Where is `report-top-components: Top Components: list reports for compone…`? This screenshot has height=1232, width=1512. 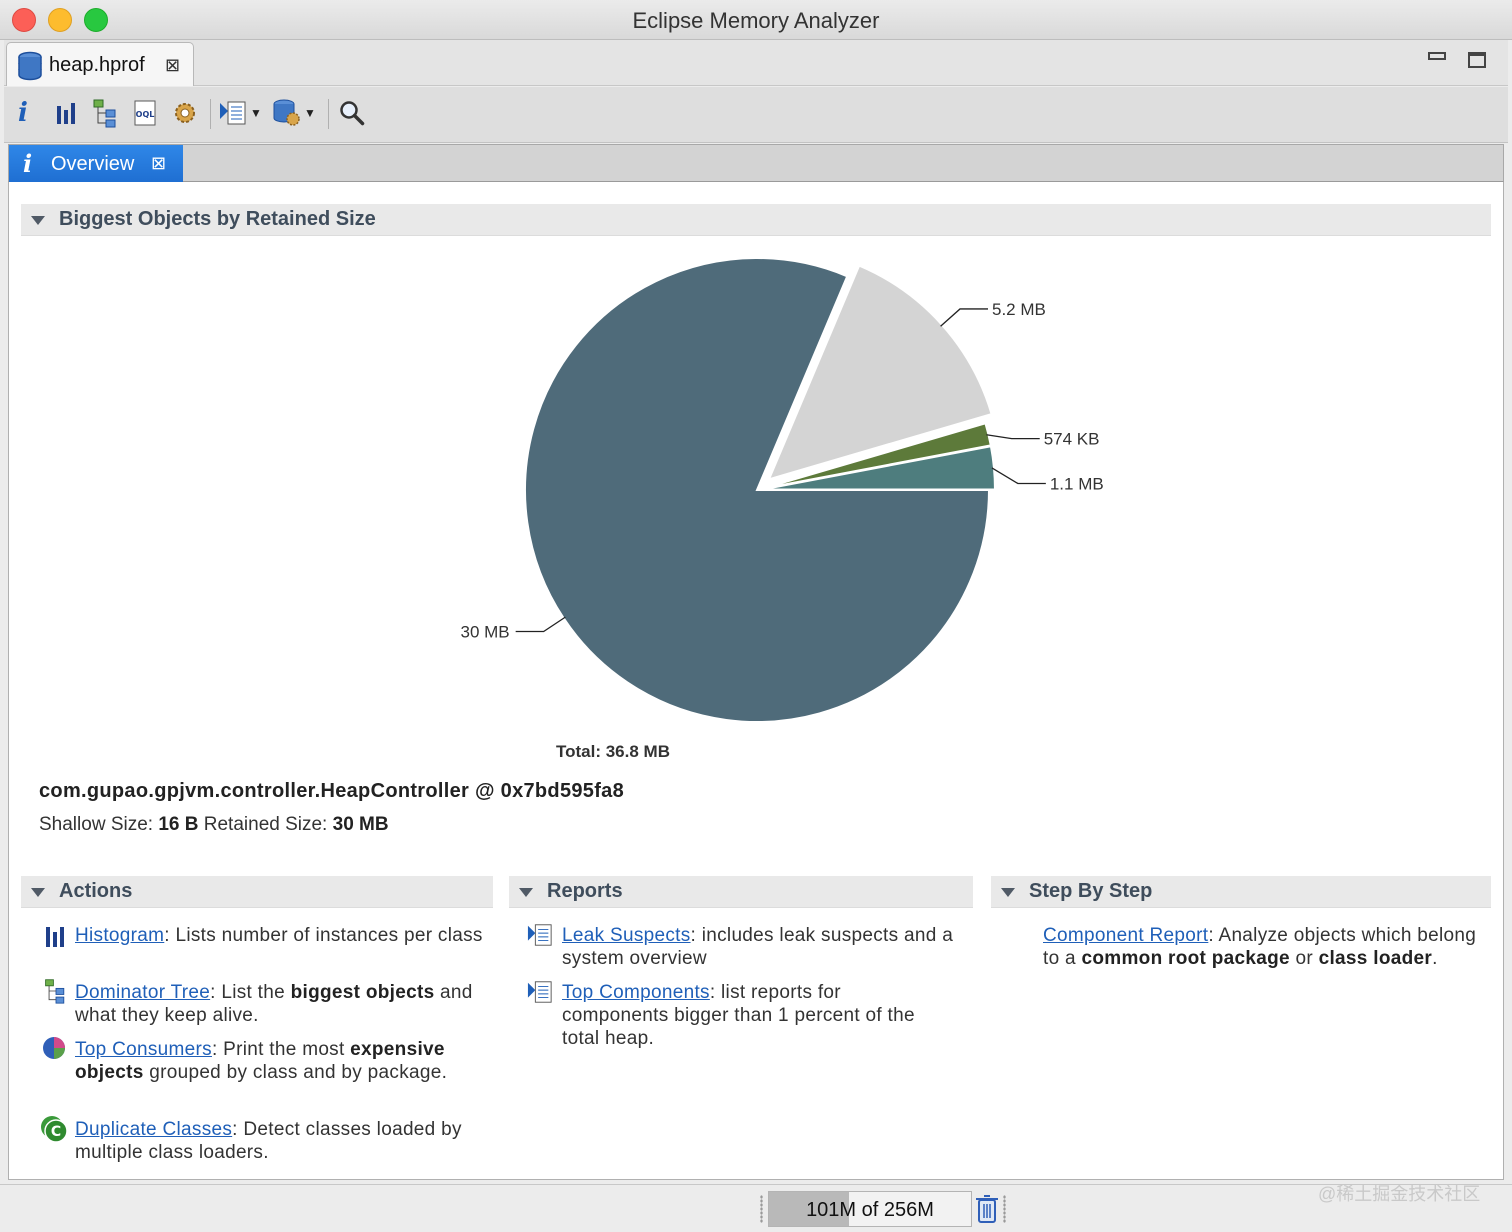 report-top-components: Top Components: list reports for compone… is located at coordinates (747, 1015).